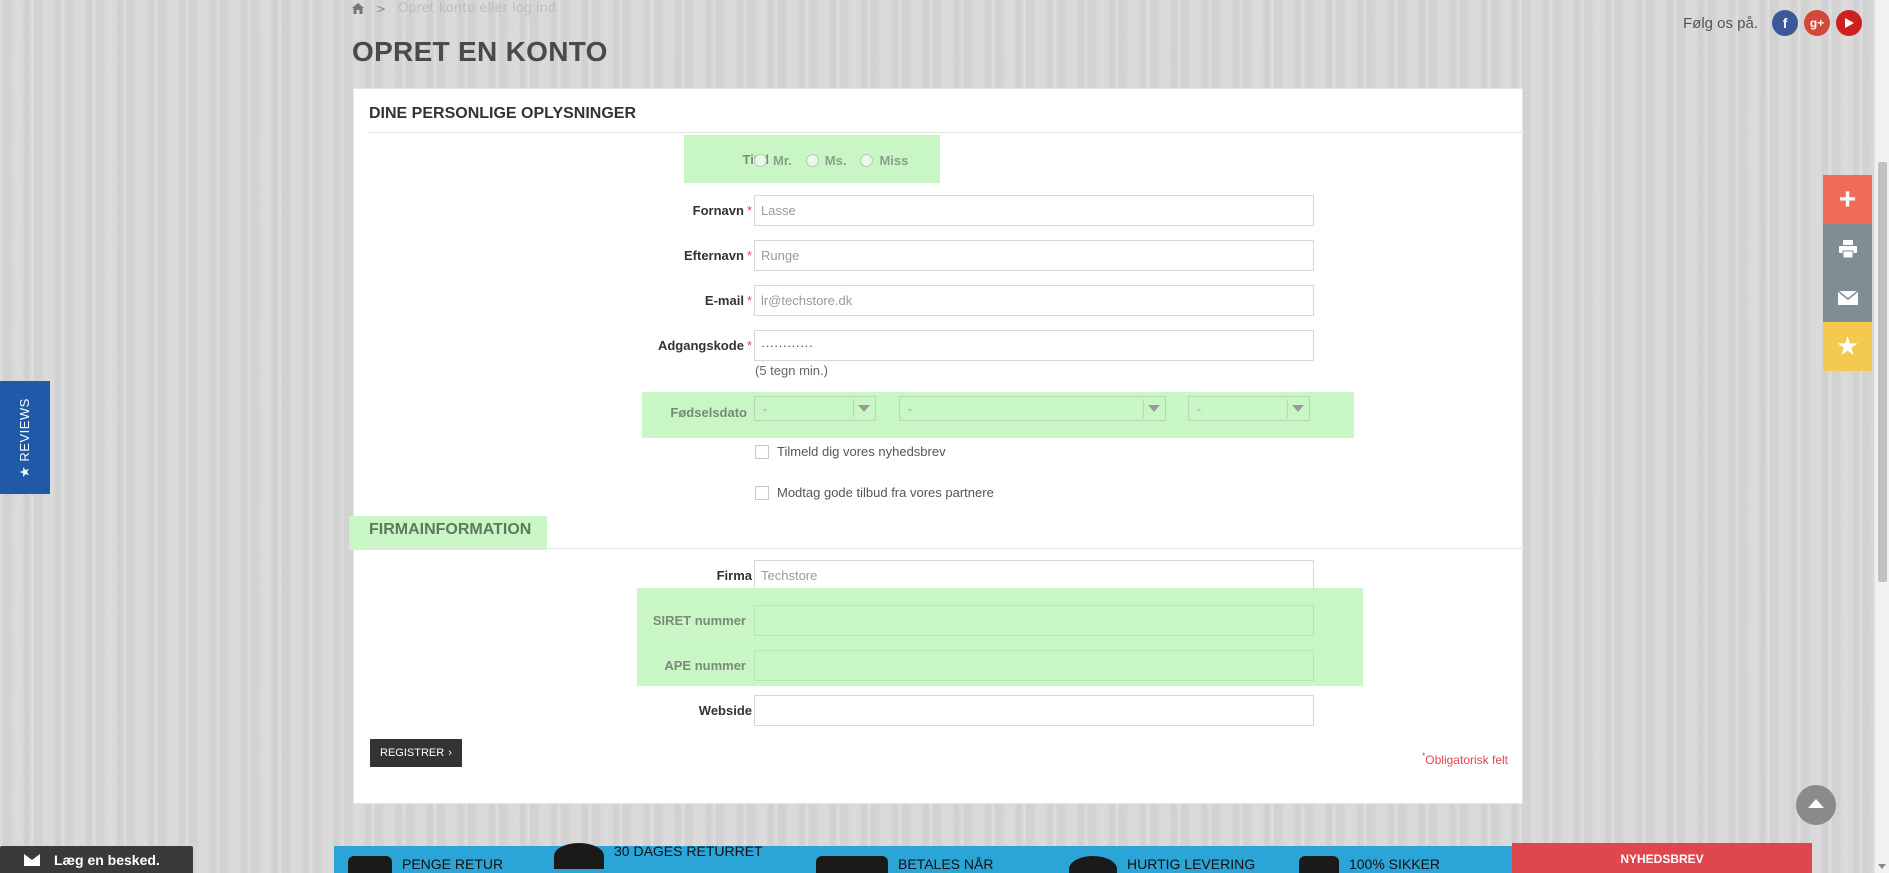 The height and width of the screenshot is (873, 1889). What do you see at coordinates (874, 492) in the screenshot?
I see `partners-checkbox-row: Modtag gode tilbud fra vores partnere` at bounding box center [874, 492].